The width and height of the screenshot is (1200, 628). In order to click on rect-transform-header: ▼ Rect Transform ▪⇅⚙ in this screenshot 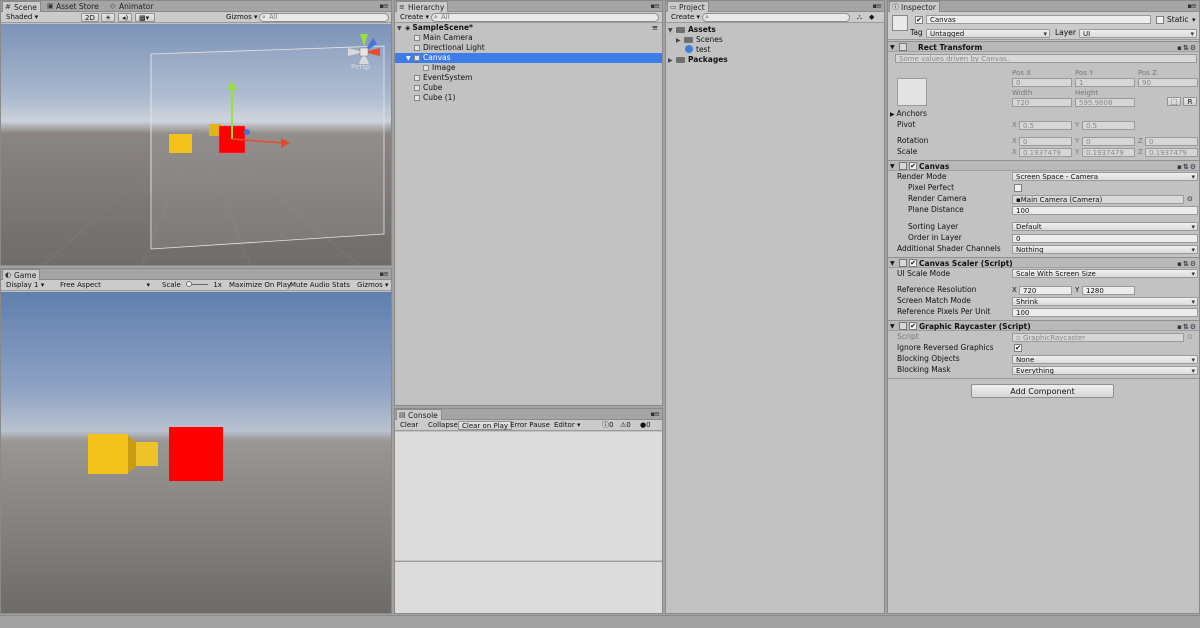, I will do `click(1043, 46)`.